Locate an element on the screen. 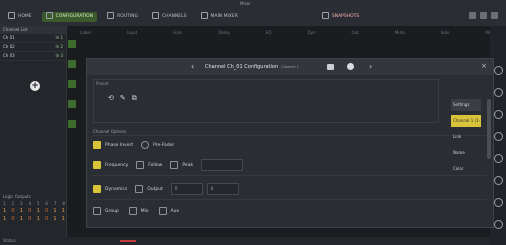  option-row: Phase Invert Pre-Fader is located at coordinates (133, 145).